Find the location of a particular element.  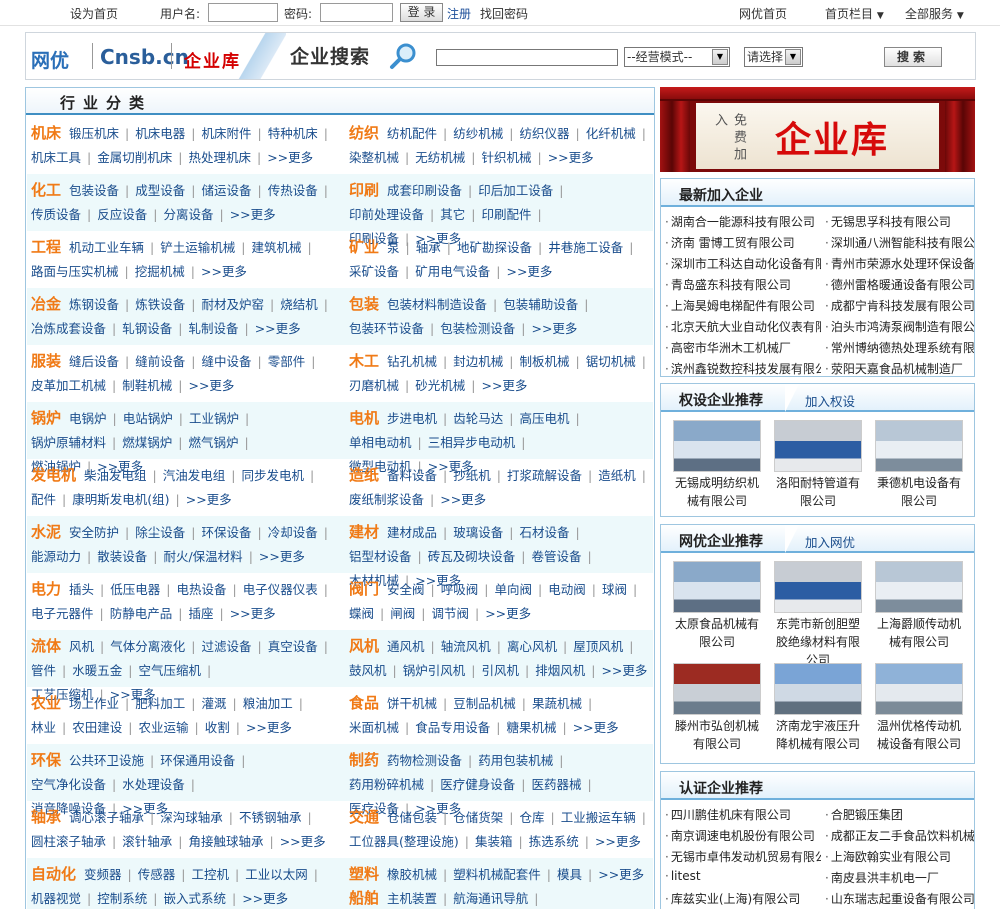

company-link: · 上海昊姆电梯配件有限公司 is located at coordinates (743, 305).